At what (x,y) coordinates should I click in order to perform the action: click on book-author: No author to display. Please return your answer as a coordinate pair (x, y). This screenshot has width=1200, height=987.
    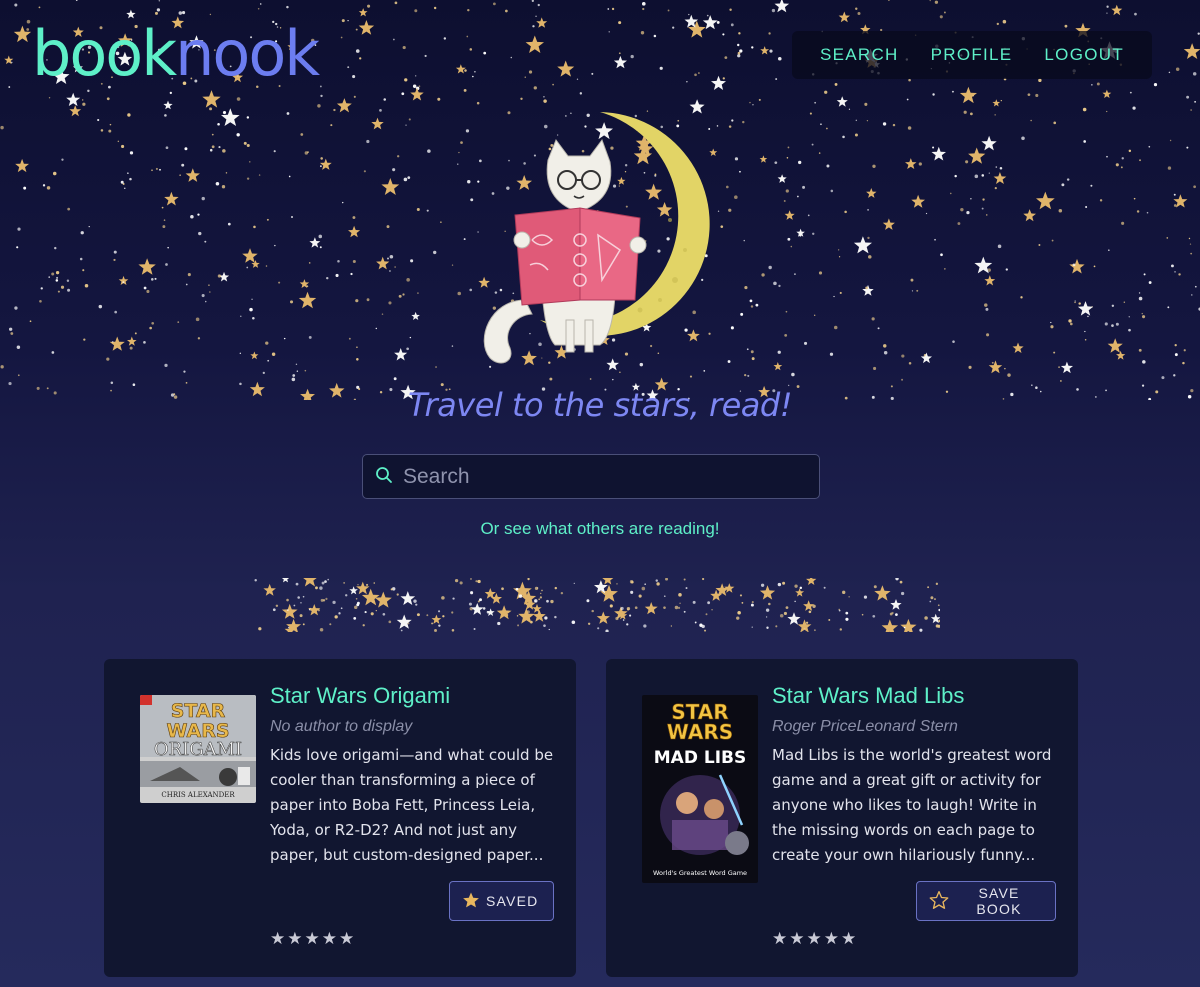
    Looking at the image, I should click on (341, 726).